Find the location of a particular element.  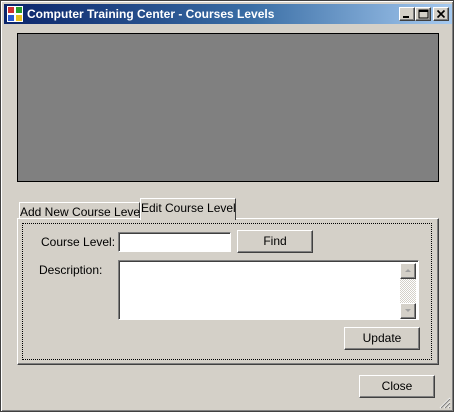

description-textarea is located at coordinates (268, 290).